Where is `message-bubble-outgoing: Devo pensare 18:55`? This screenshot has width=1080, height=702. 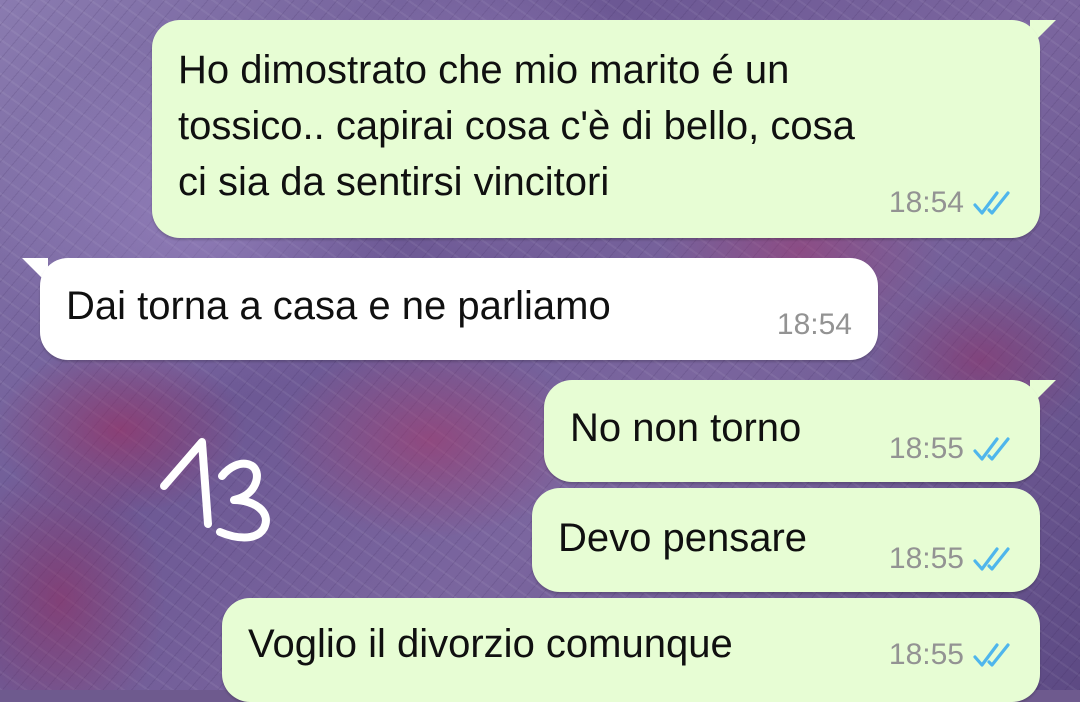
message-bubble-outgoing: Devo pensare 18:55 is located at coordinates (786, 540).